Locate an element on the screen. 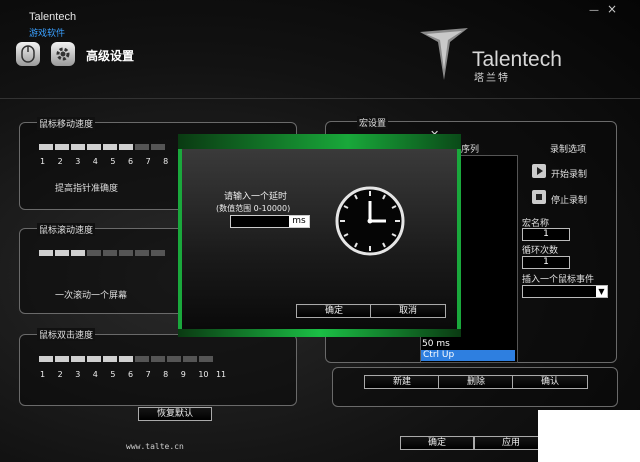  mouse-speed-slider is located at coordinates (103, 148).